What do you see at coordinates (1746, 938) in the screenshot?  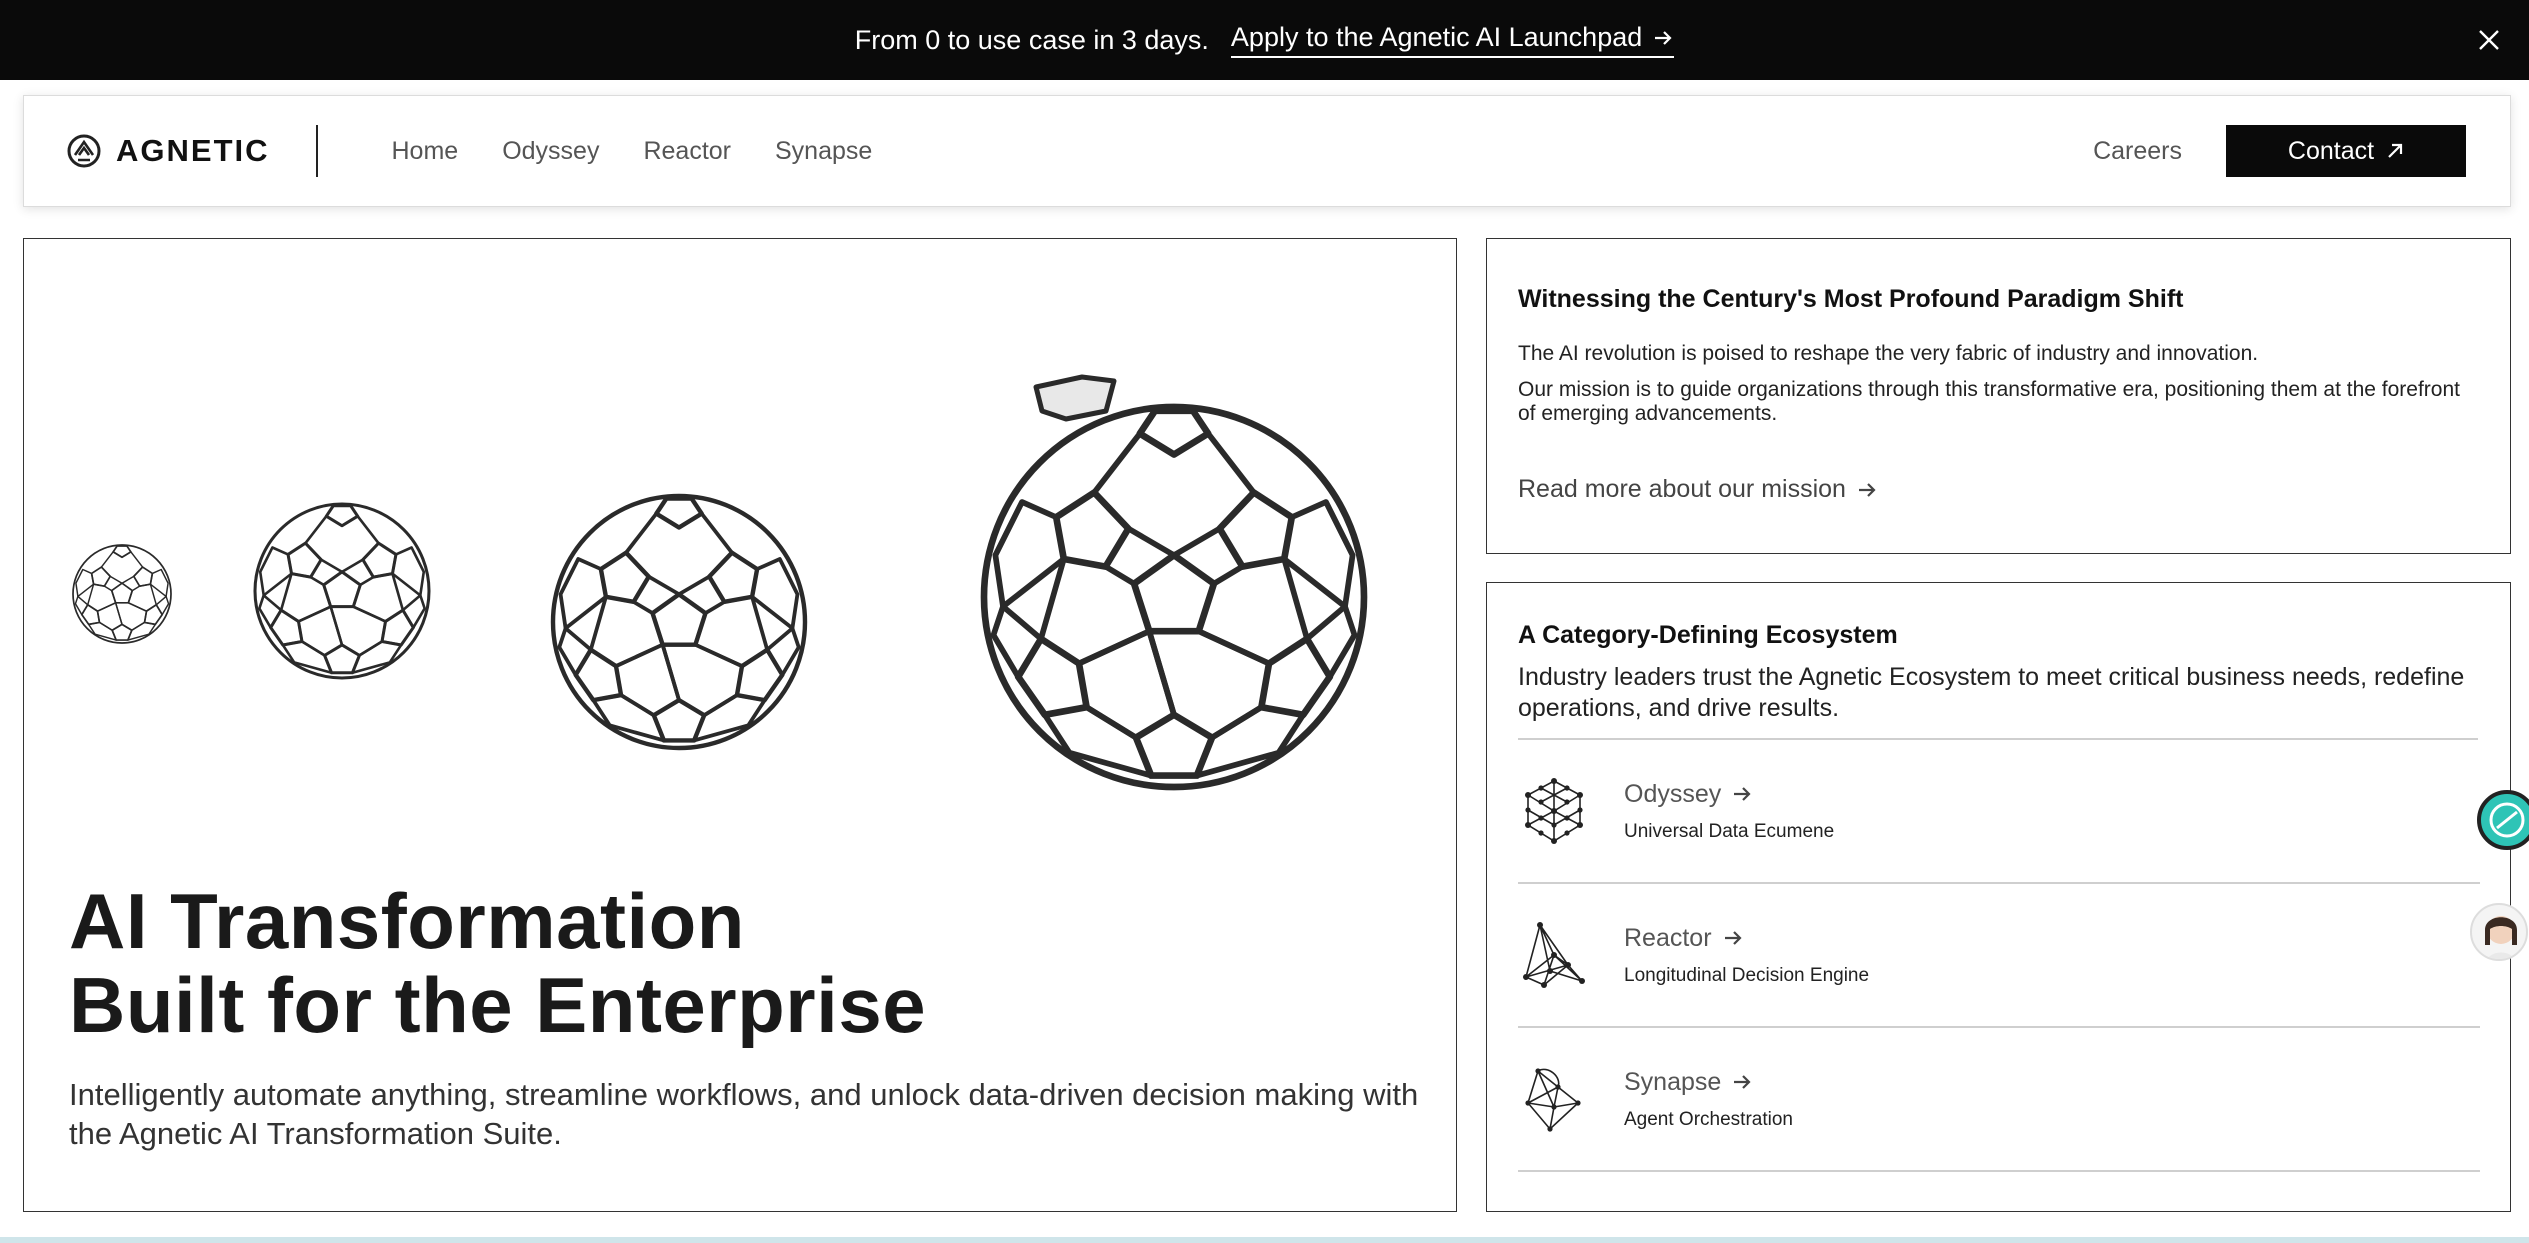 I see `product-reactor-name: Reactor` at bounding box center [1746, 938].